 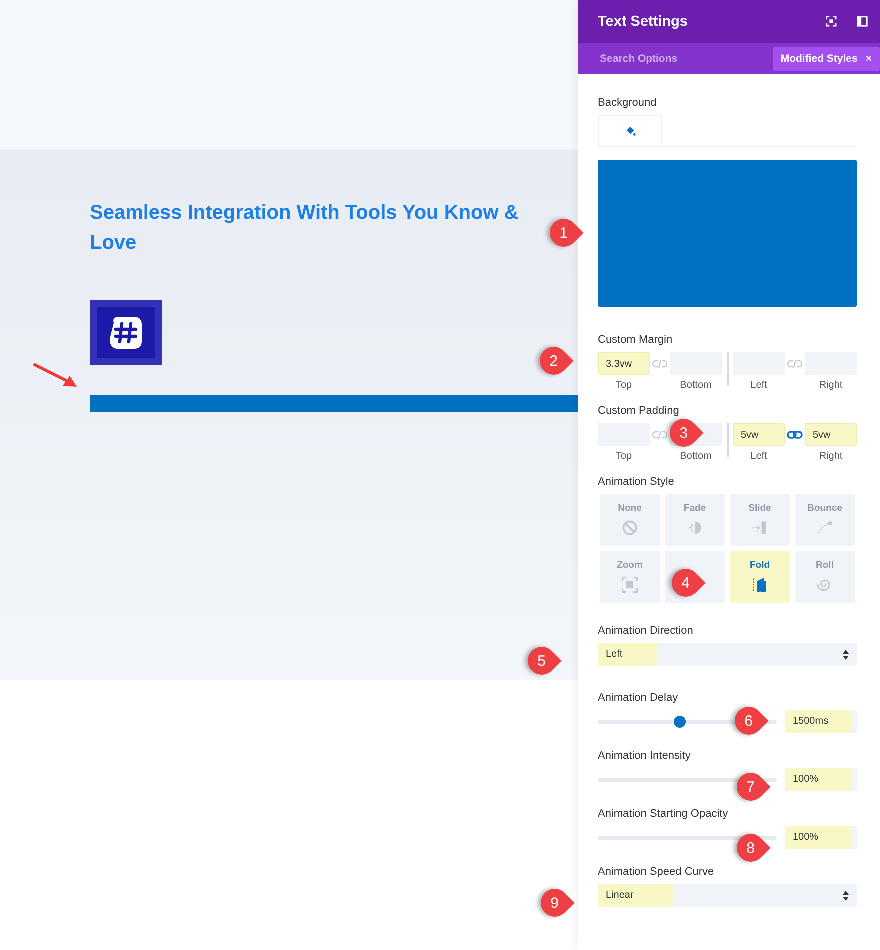 I want to click on panel-tab: Modified Styles ×, so click(x=826, y=58).